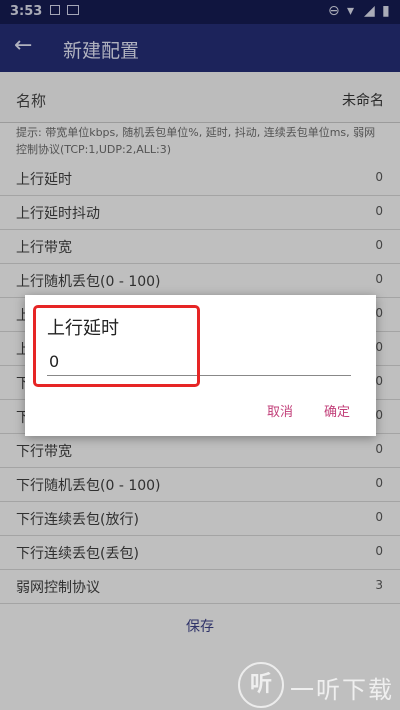 This screenshot has height=710, width=400. Describe the element at coordinates (261, 685) in the screenshot. I see `watermark-logo-icon: 听` at that location.